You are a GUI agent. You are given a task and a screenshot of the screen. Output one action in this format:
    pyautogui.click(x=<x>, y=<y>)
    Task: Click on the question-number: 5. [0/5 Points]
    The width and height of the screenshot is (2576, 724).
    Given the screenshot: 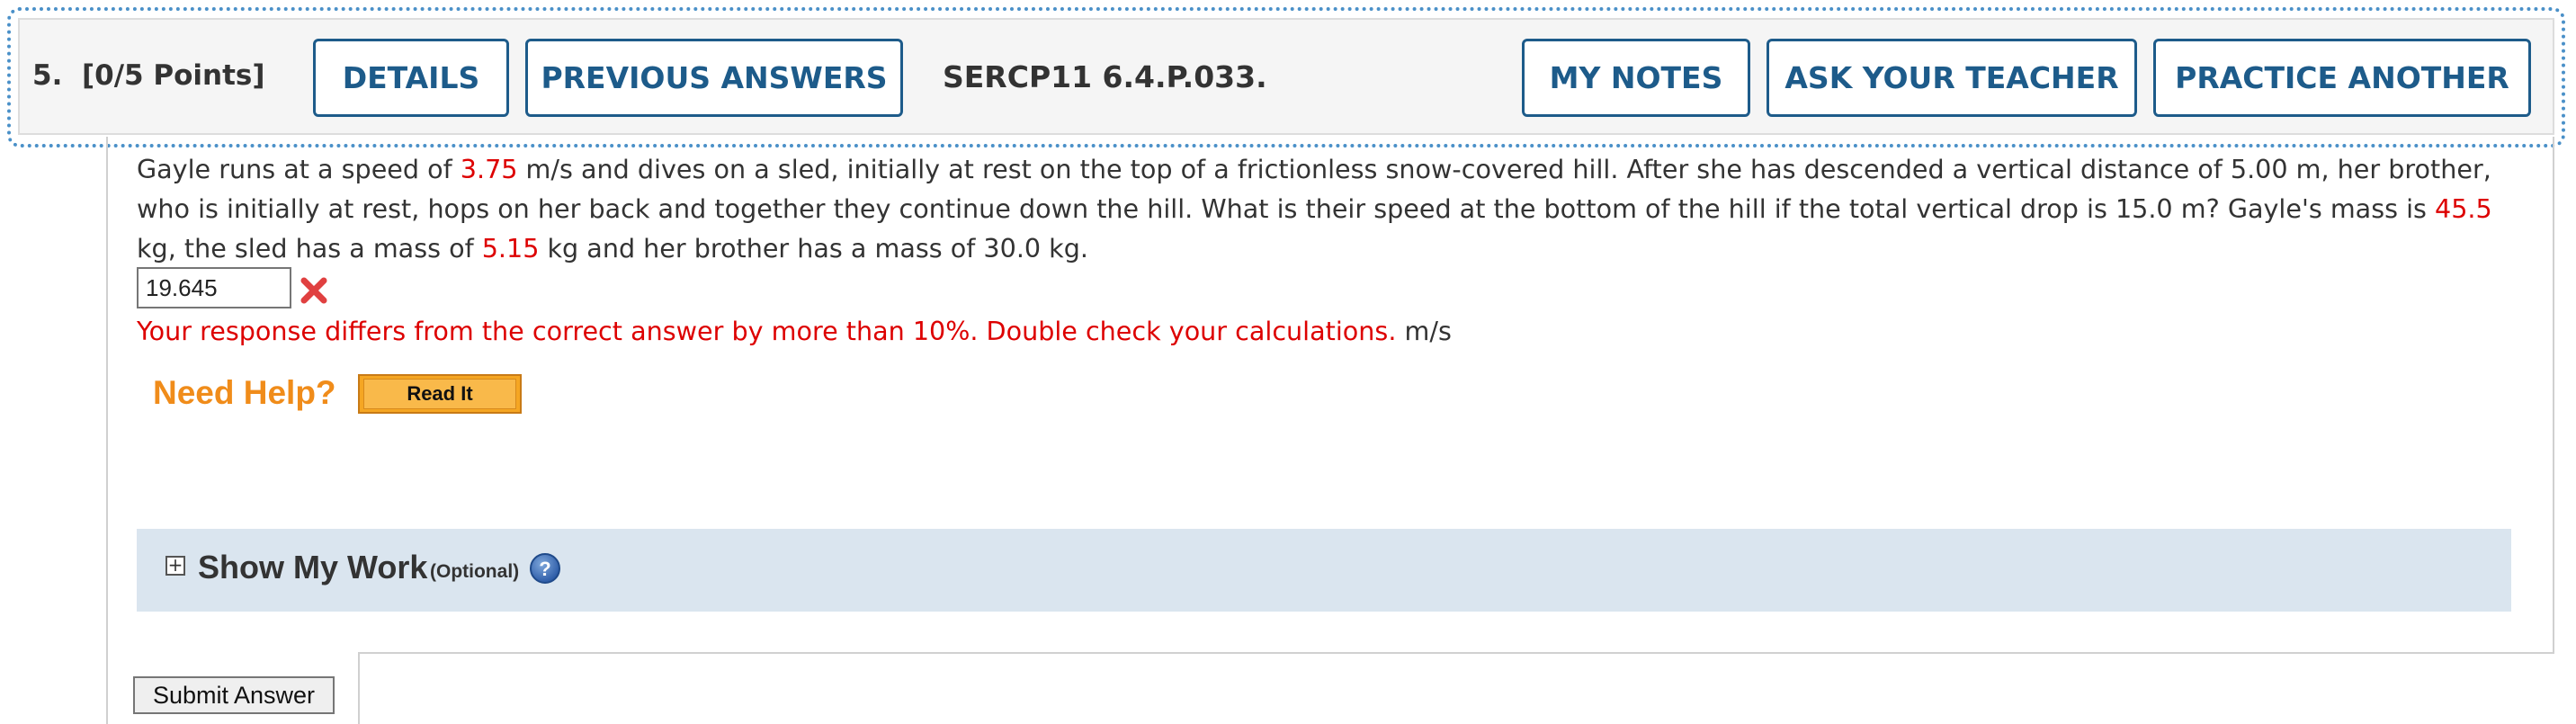 What is the action you would take?
    pyautogui.click(x=148, y=75)
    